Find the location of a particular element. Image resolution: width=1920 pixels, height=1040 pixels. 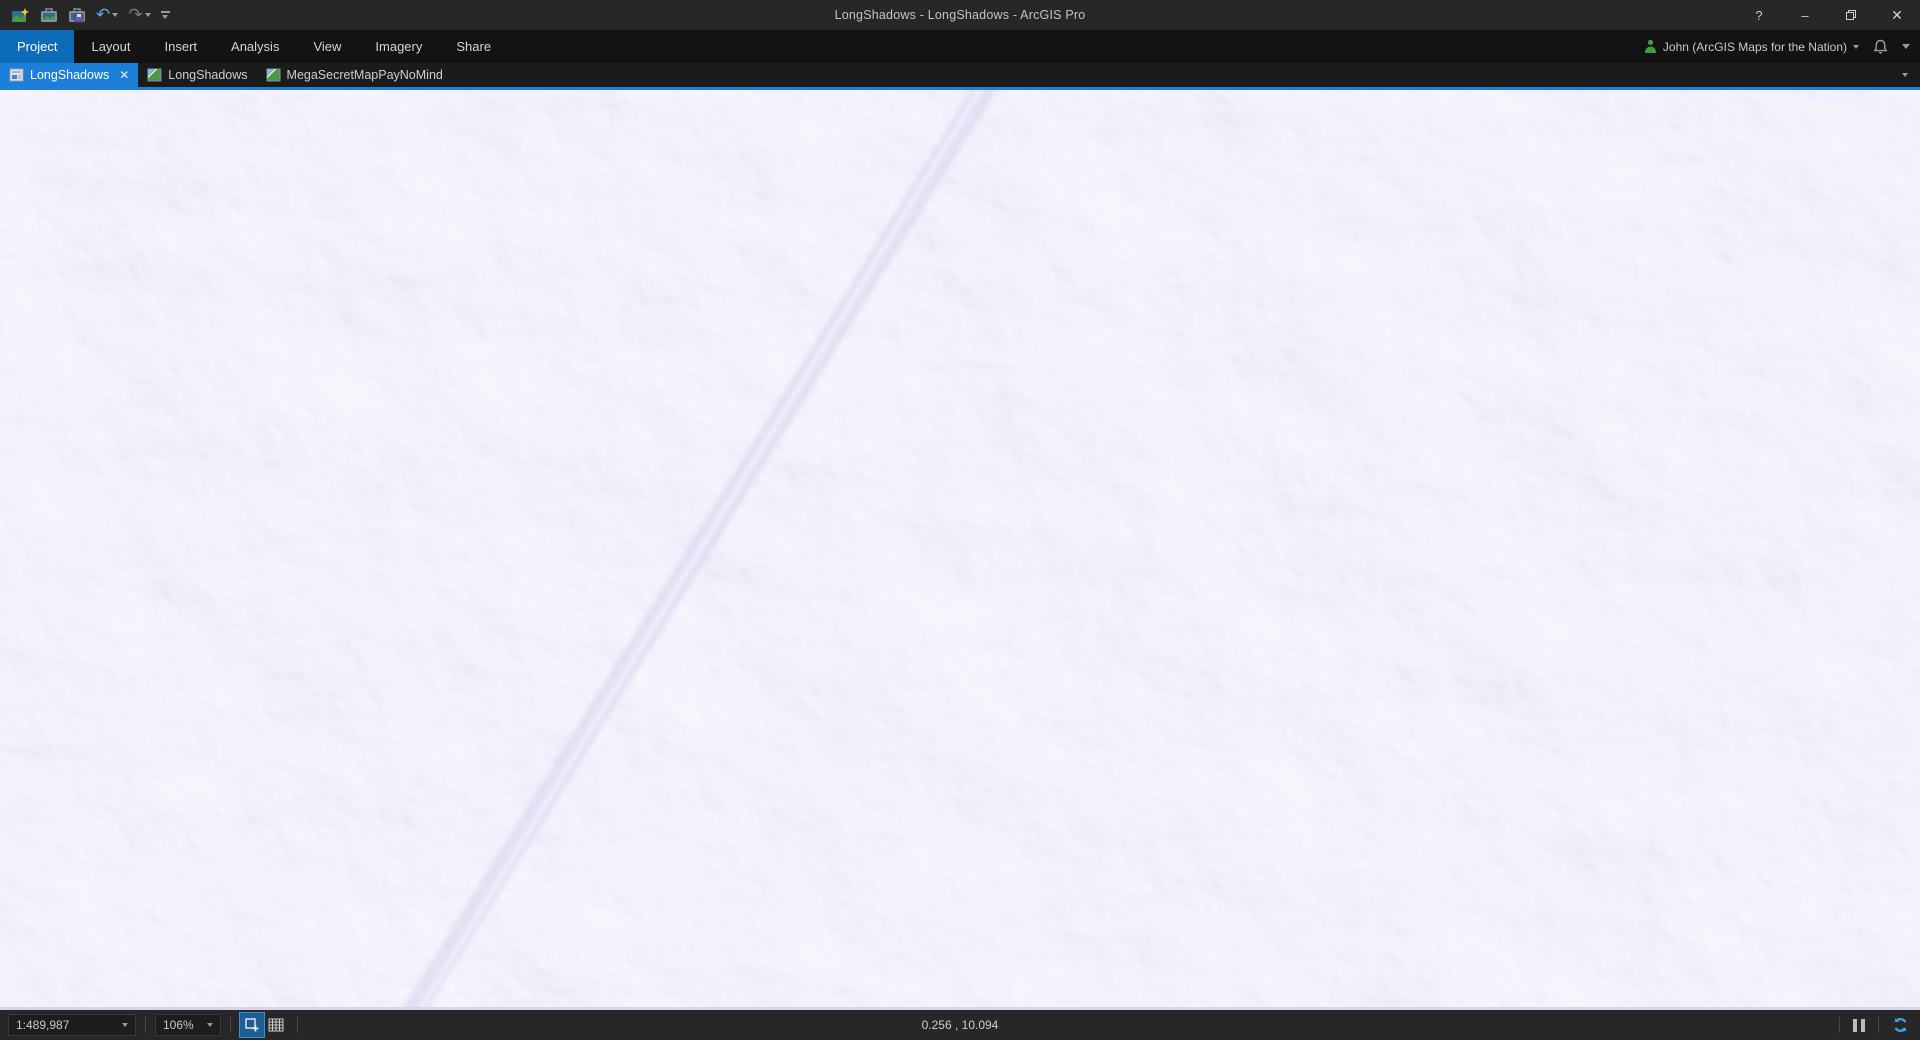

save-project-button is located at coordinates (77, 15).